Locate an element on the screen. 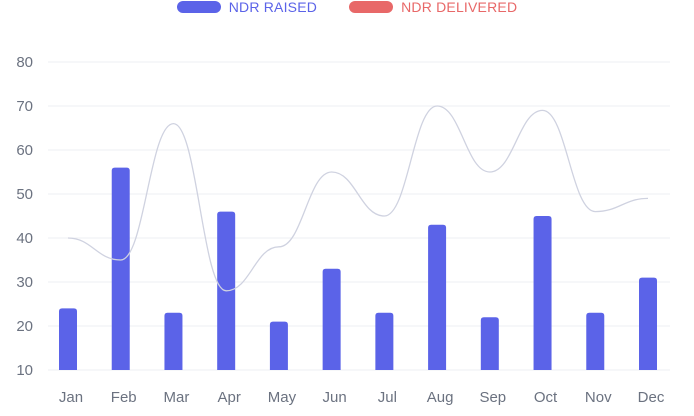 The width and height of the screenshot is (694, 416). x-tick-label: May is located at coordinates (282, 397).